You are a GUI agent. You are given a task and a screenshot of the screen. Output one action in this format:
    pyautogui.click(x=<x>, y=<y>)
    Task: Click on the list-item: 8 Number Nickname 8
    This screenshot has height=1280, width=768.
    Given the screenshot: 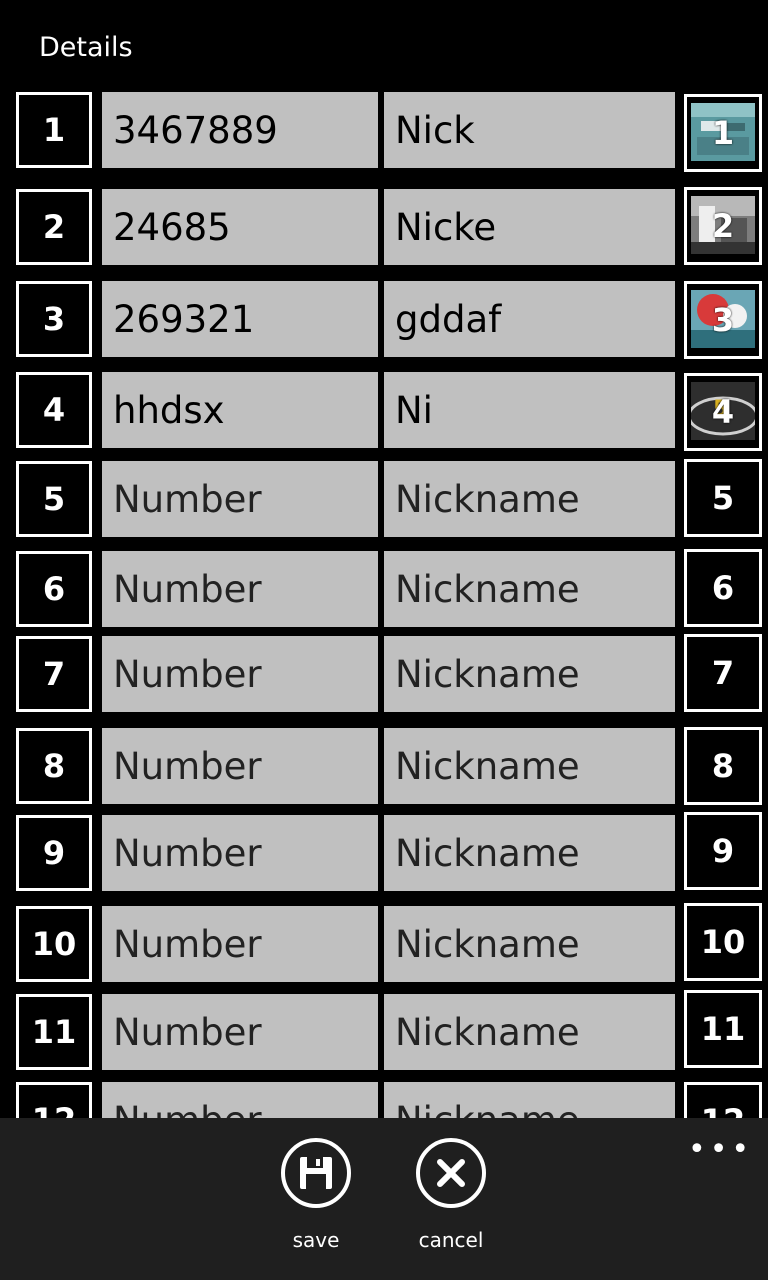 What is the action you would take?
    pyautogui.click(x=384, y=766)
    